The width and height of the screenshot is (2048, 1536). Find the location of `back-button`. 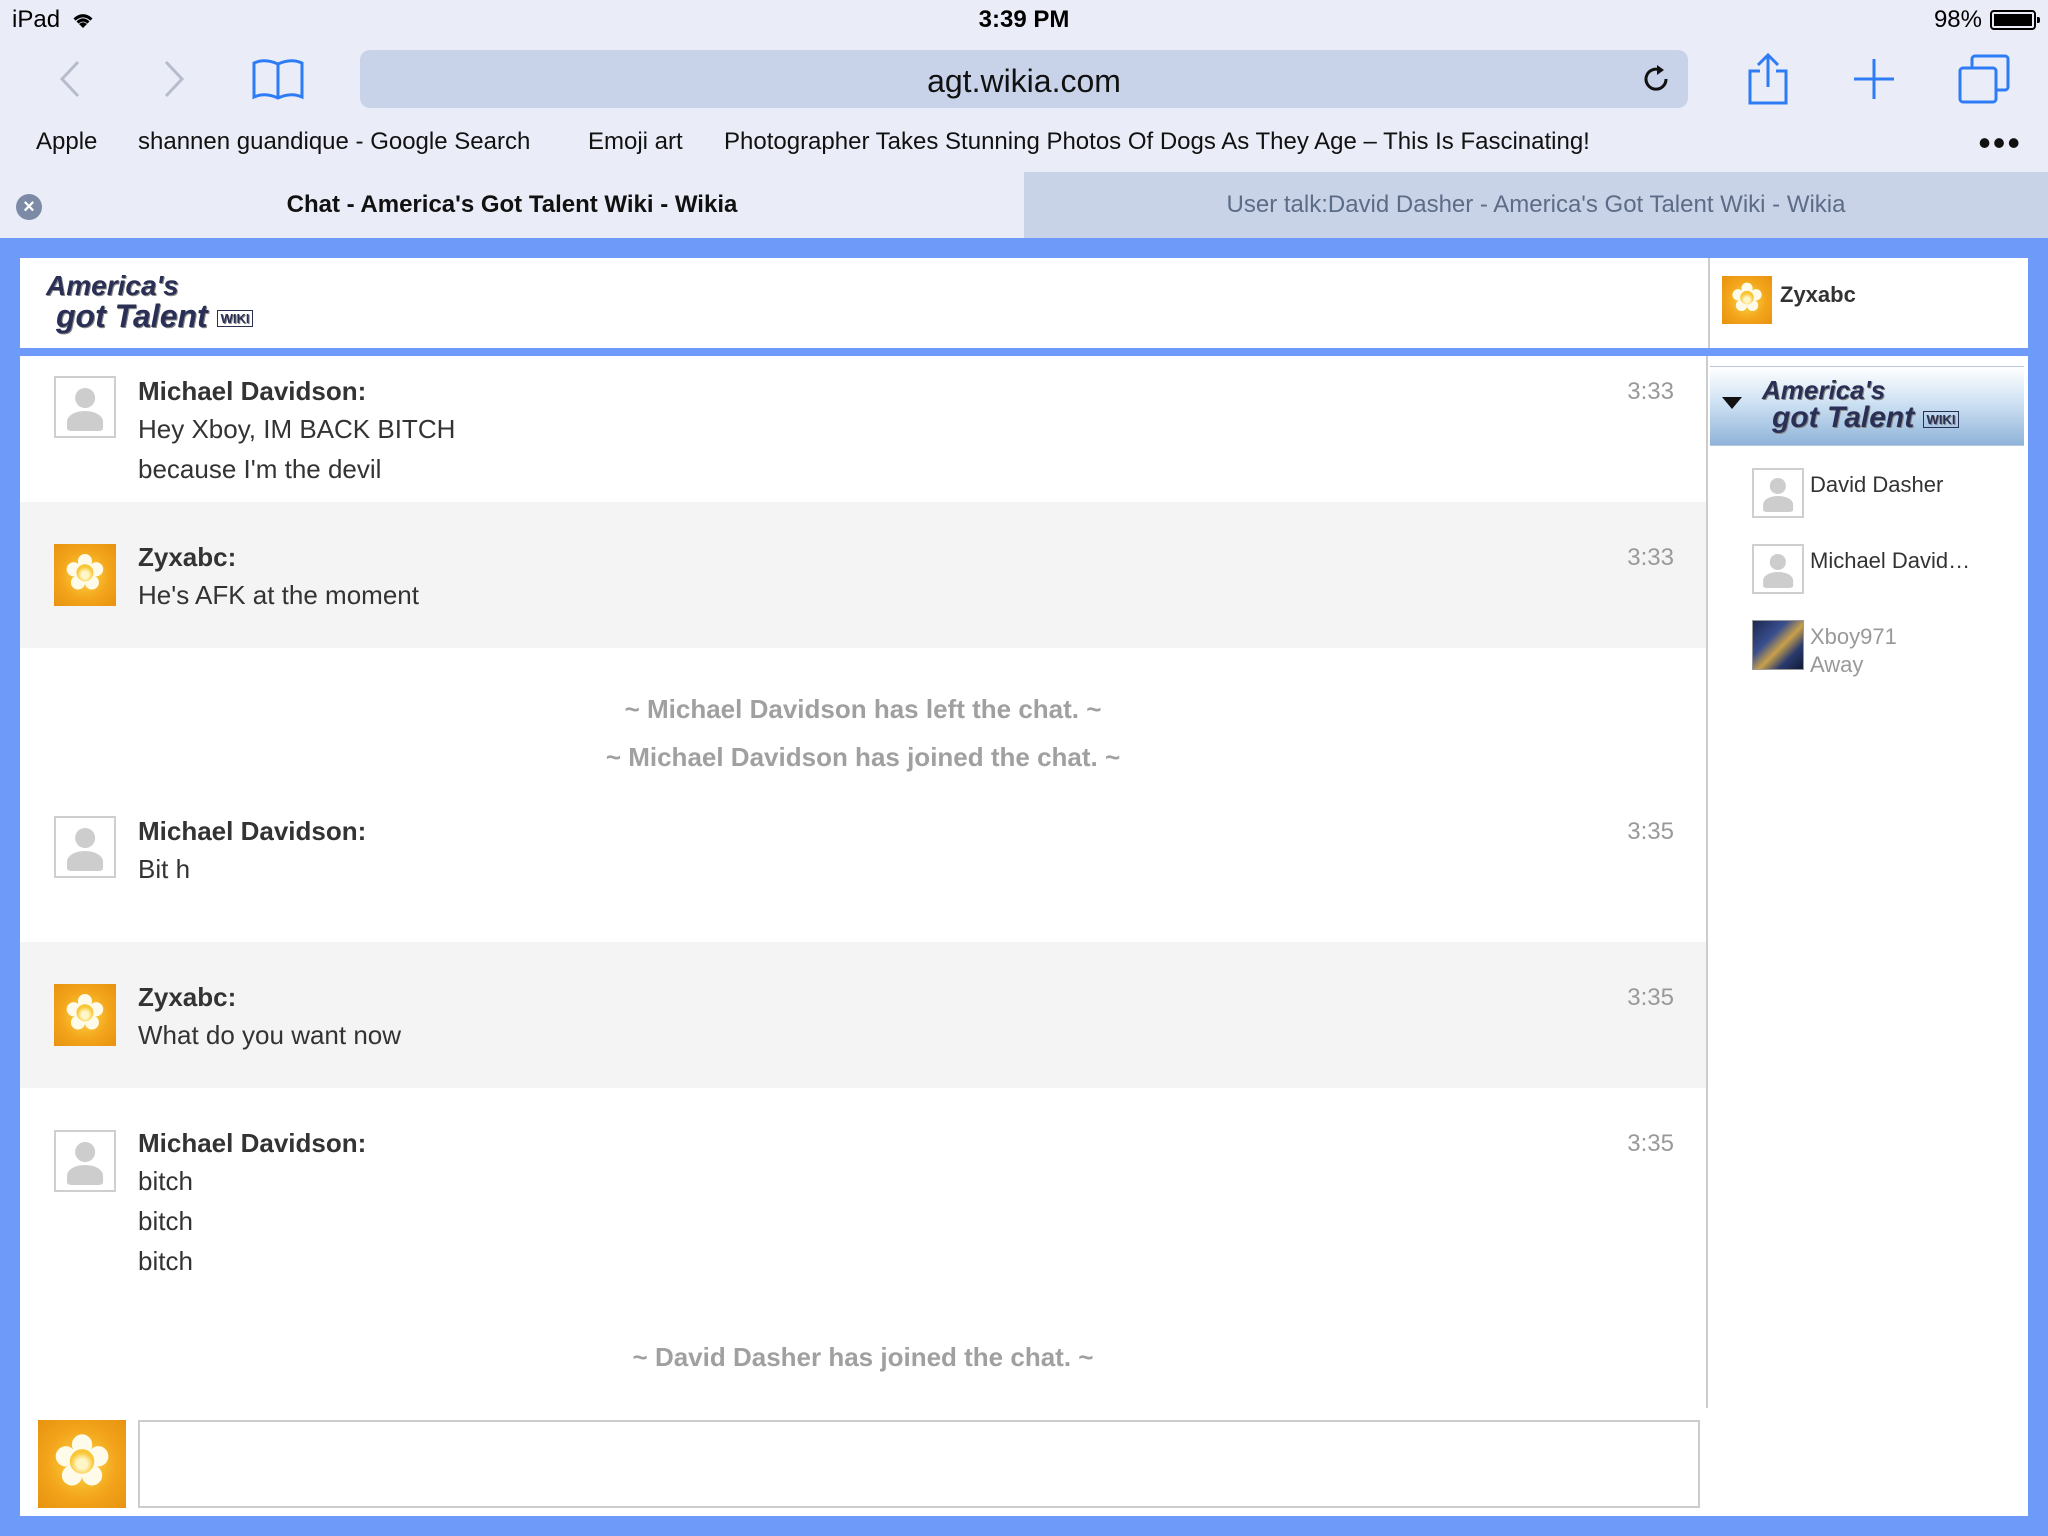

back-button is located at coordinates (70, 79).